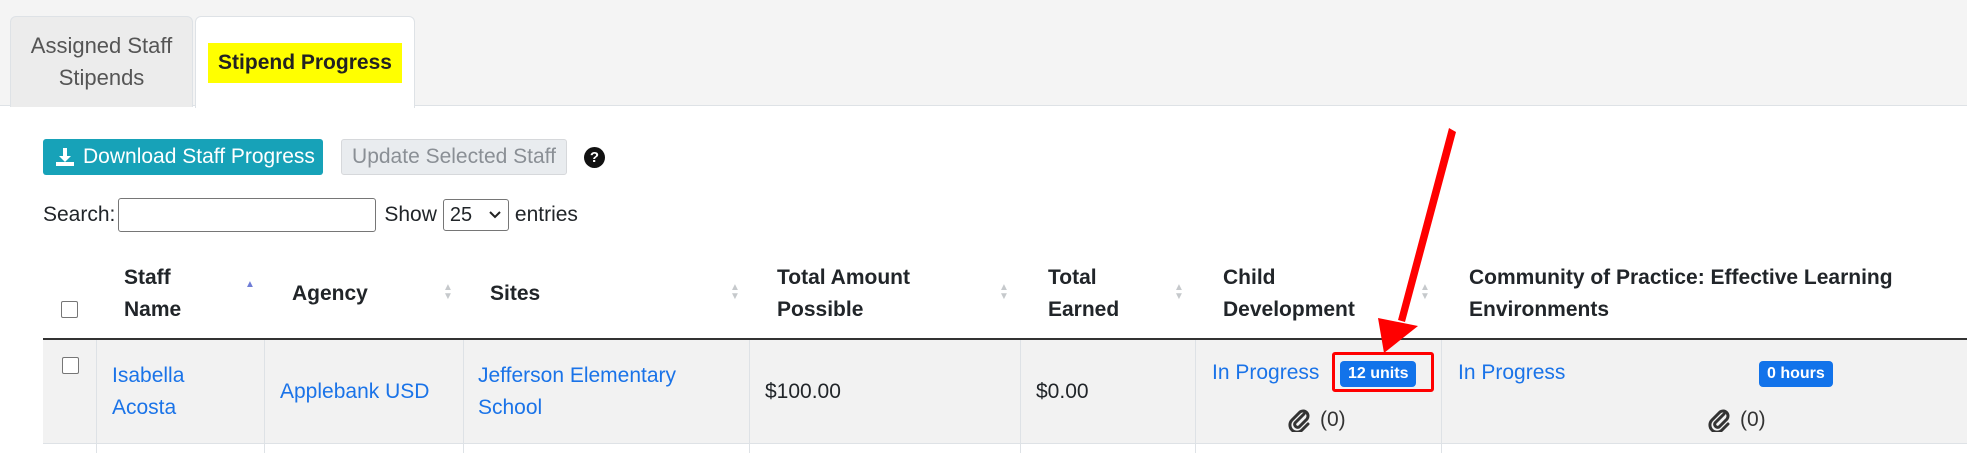 Image resolution: width=1967 pixels, height=453 pixels. What do you see at coordinates (1417, 240) in the screenshot?
I see `annotation-arrow-icon` at bounding box center [1417, 240].